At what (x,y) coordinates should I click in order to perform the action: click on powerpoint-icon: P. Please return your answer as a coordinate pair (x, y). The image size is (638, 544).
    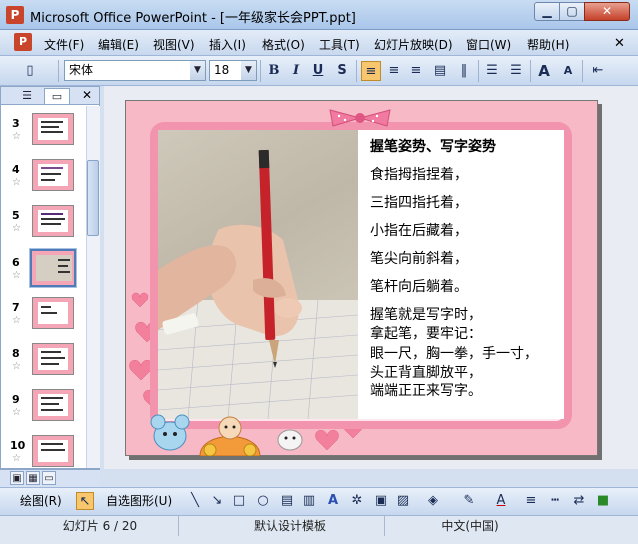
    Looking at the image, I should click on (15, 15).